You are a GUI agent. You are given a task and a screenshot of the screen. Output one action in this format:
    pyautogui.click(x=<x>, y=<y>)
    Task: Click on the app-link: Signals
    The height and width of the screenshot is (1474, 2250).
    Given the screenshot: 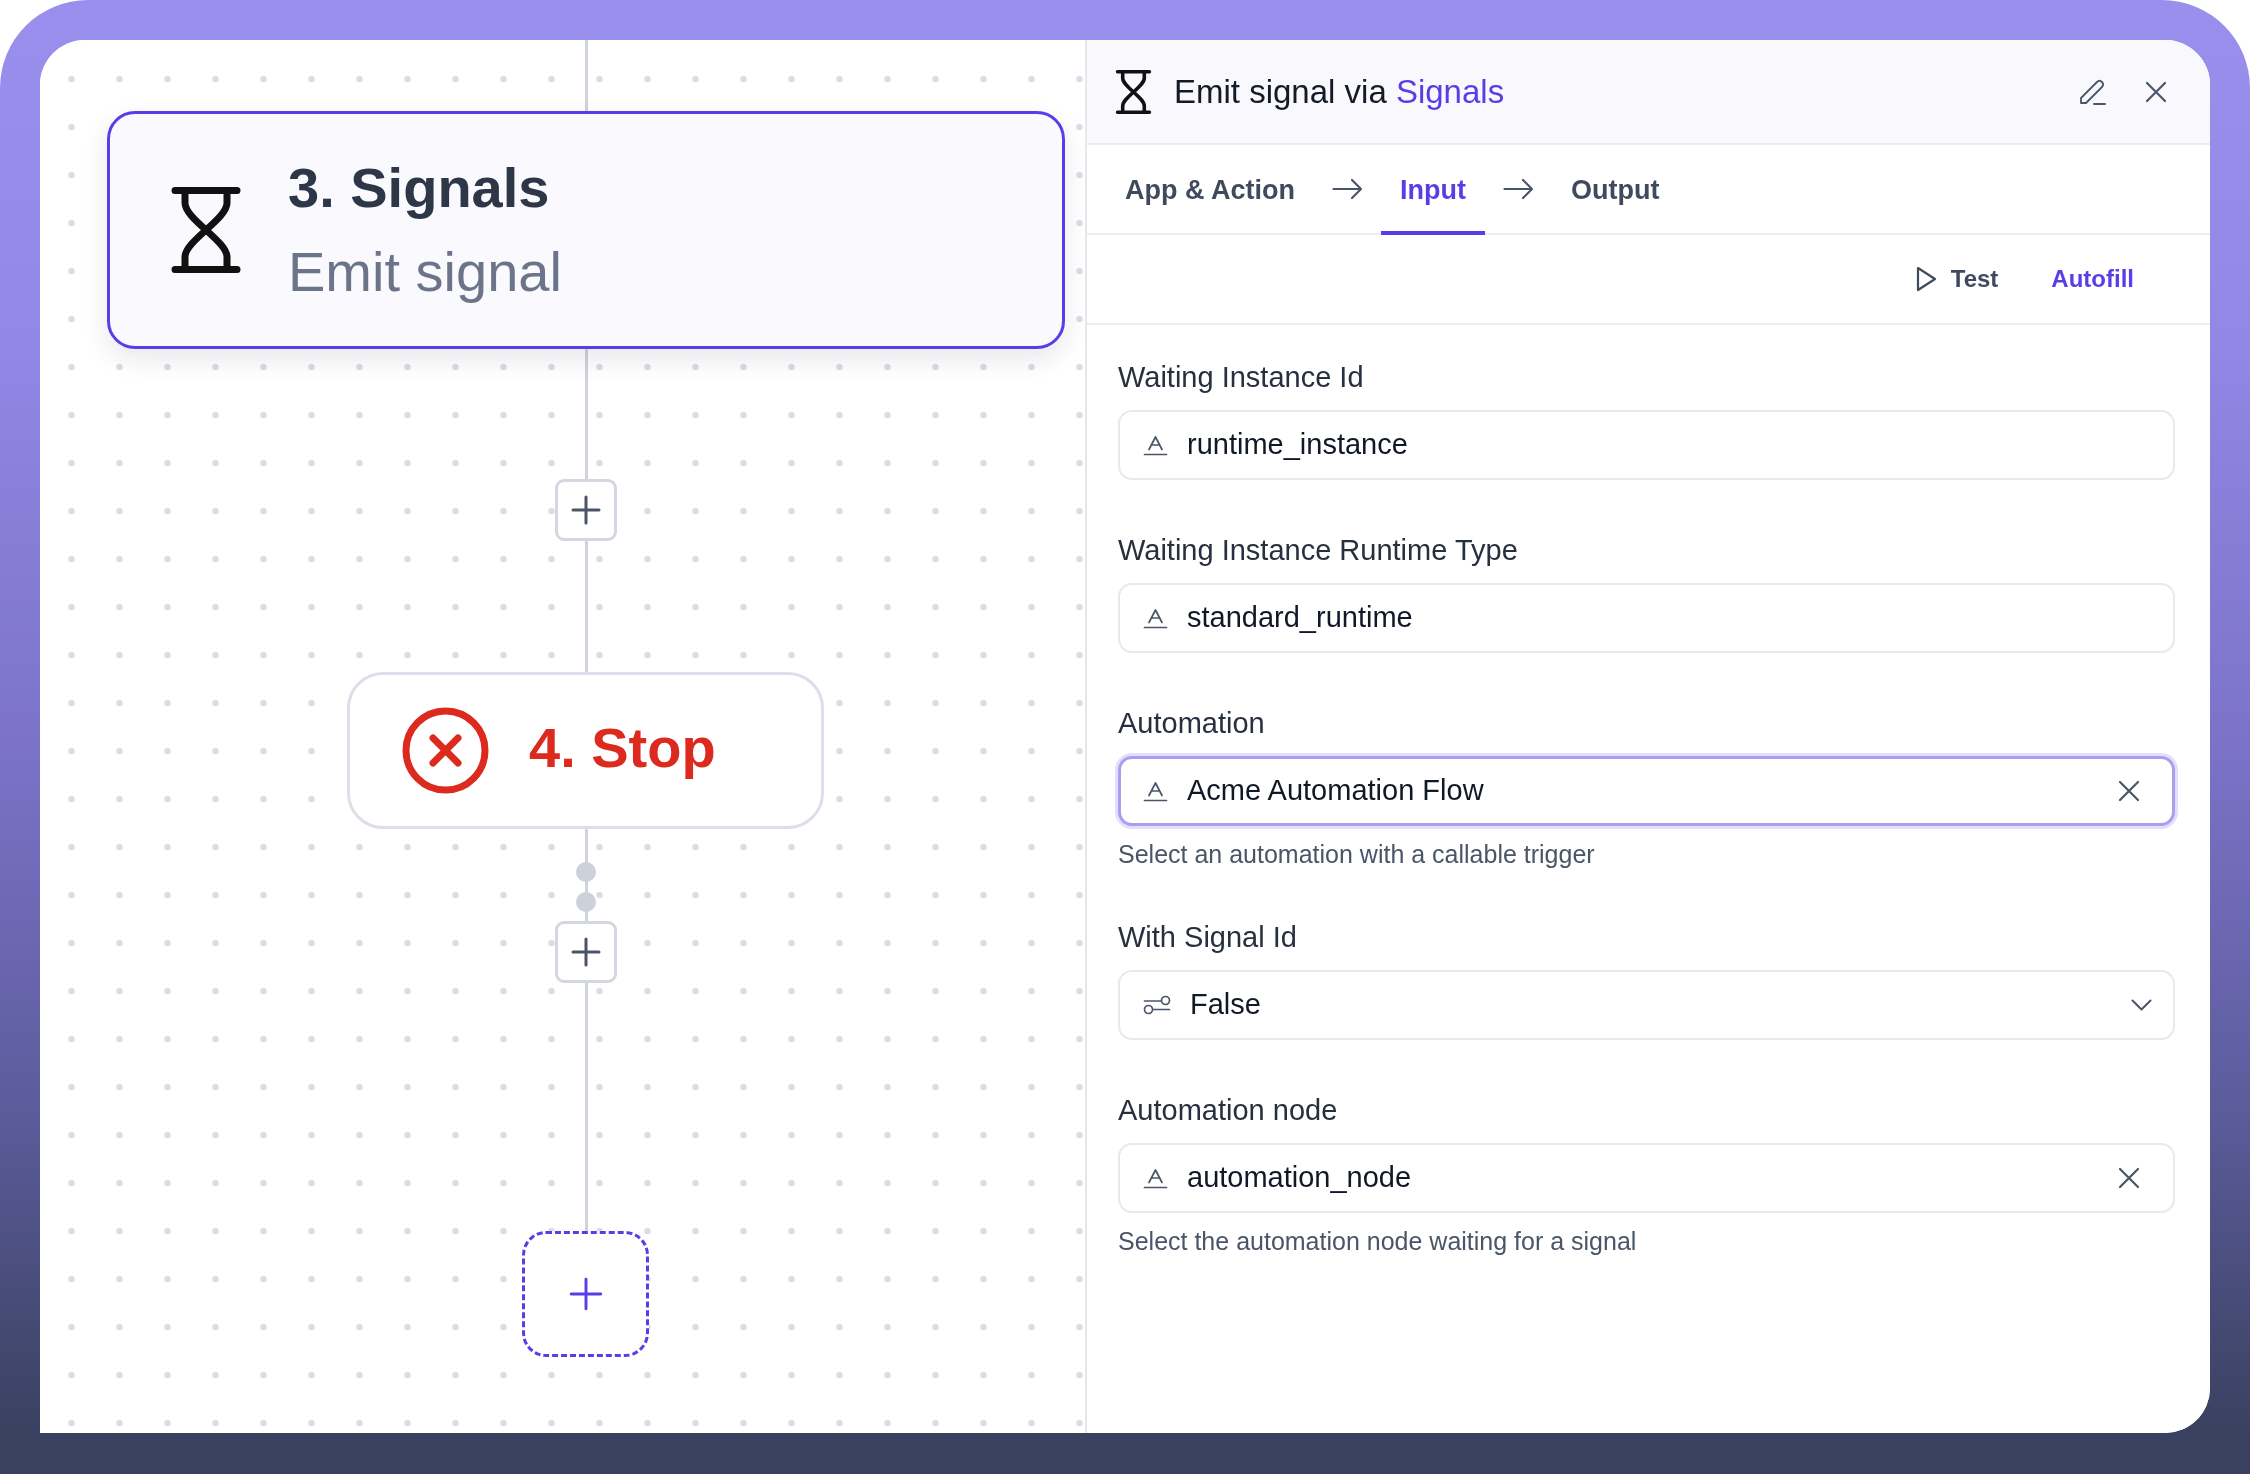 What is the action you would take?
    pyautogui.click(x=1450, y=91)
    